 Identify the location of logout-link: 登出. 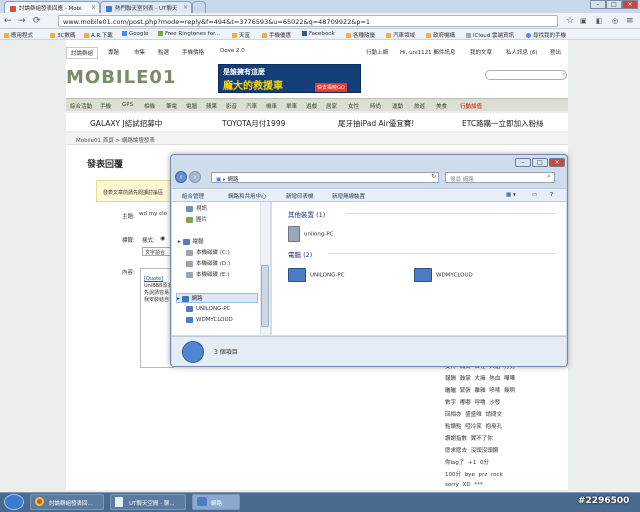
(555, 52).